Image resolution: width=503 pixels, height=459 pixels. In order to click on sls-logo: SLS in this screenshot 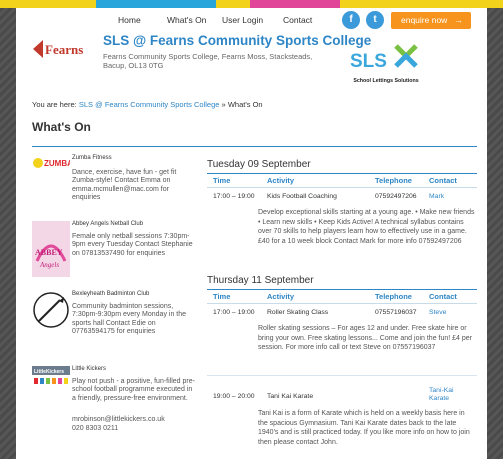, I will do `click(386, 59)`.